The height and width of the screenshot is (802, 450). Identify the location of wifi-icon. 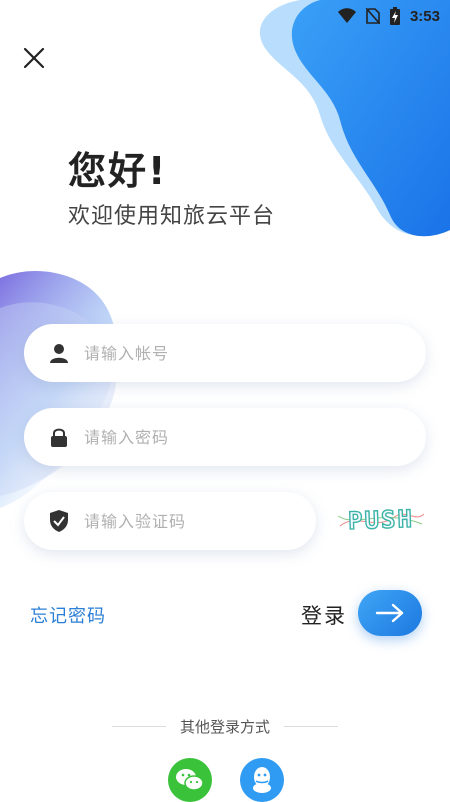
(346, 16).